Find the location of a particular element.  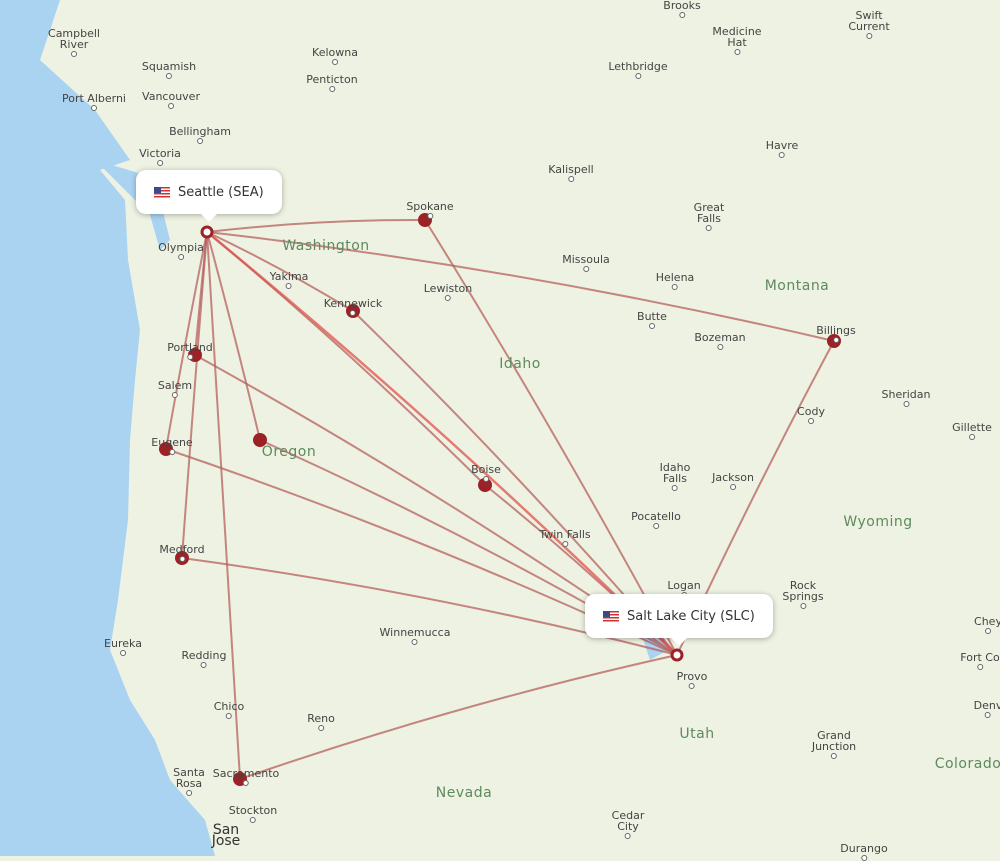

city-label: Vancouver is located at coordinates (171, 100).